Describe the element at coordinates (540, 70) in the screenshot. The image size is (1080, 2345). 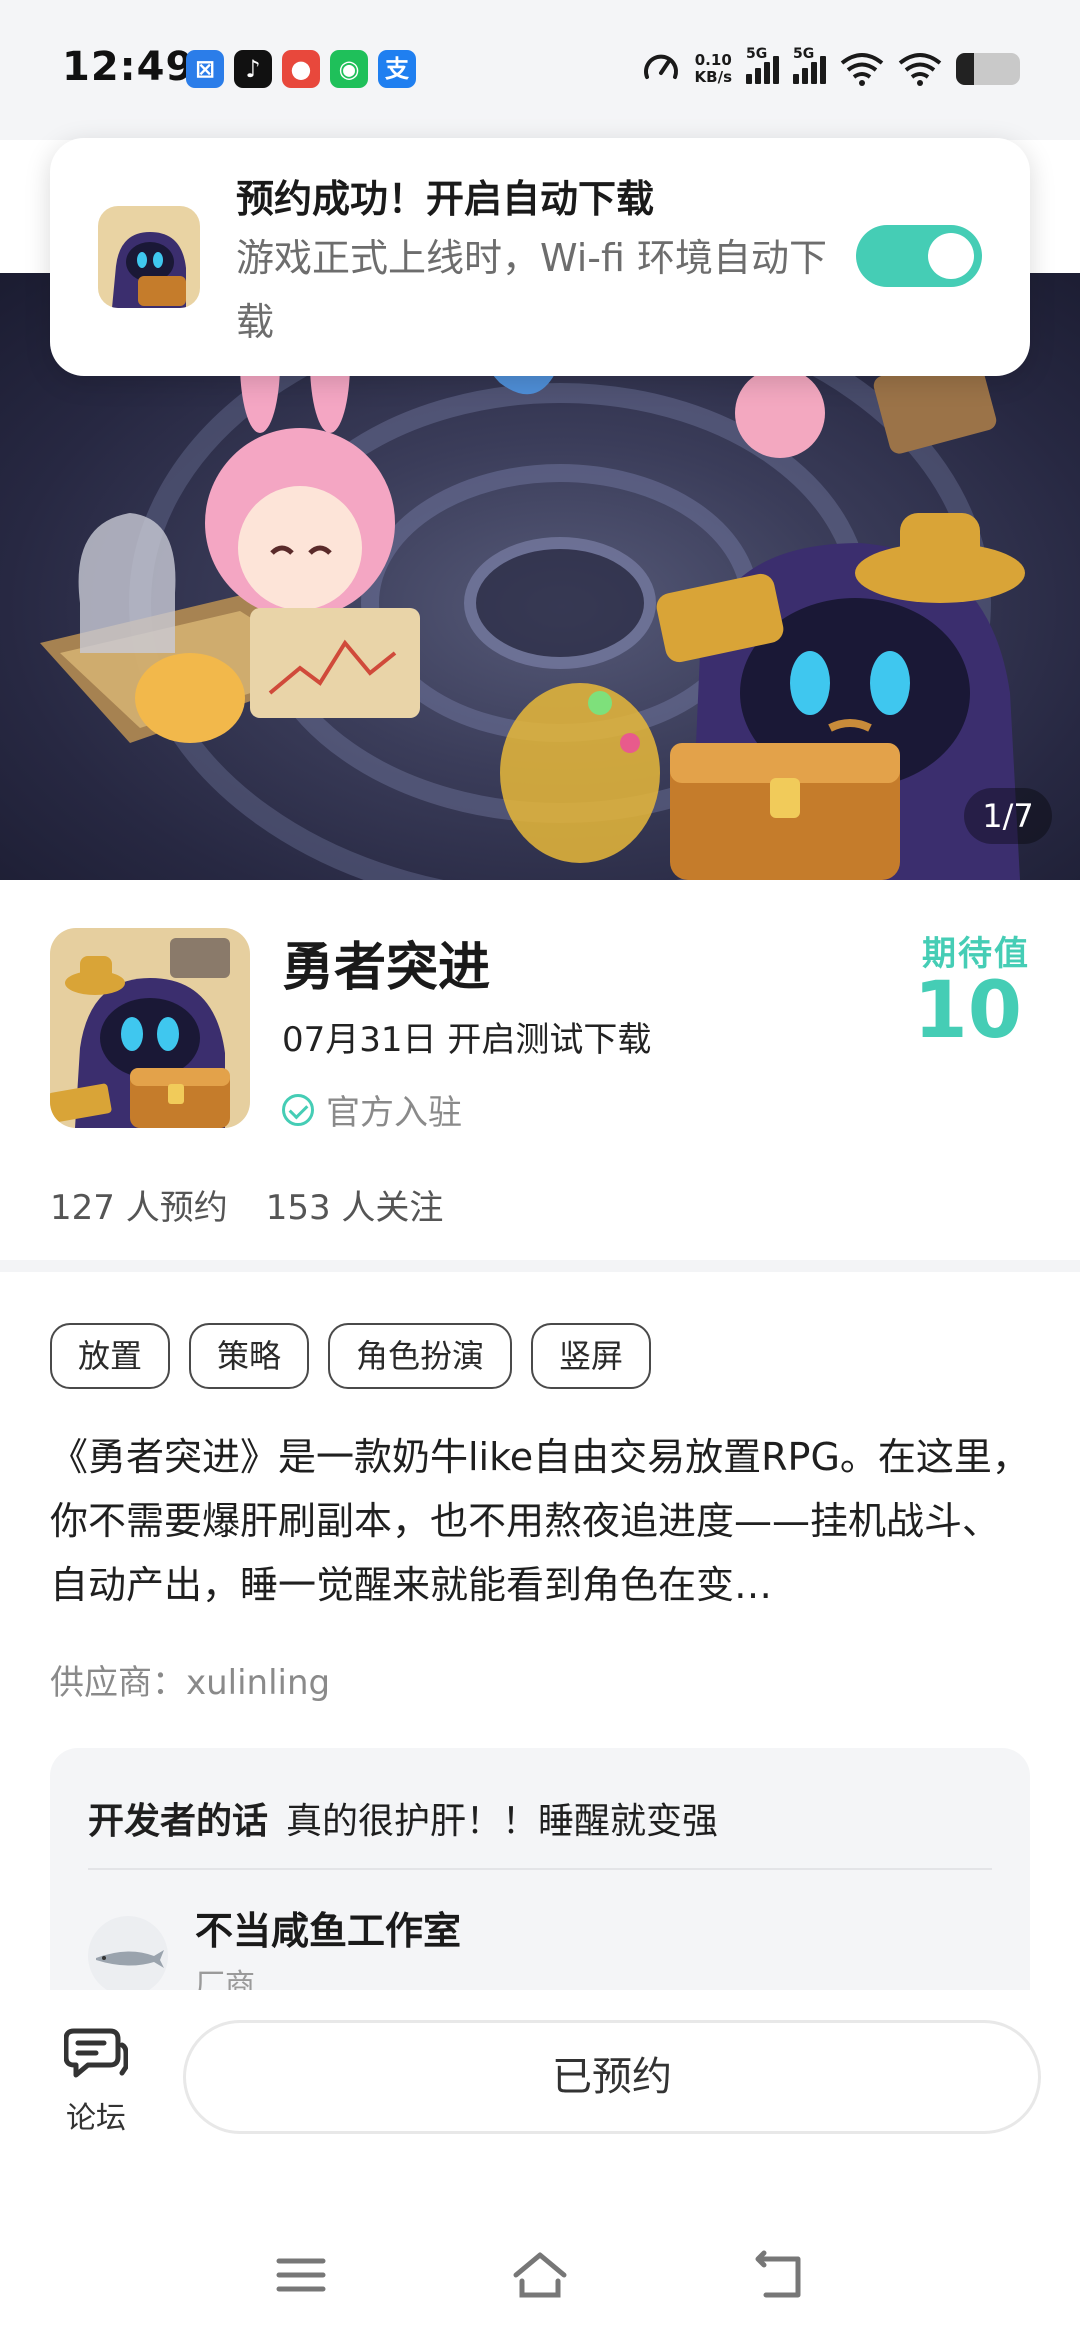
I see `status-bar: 12:49 ⊠ ♪ ● ◉ 支 0.10 KB/s 5G 5G` at that location.